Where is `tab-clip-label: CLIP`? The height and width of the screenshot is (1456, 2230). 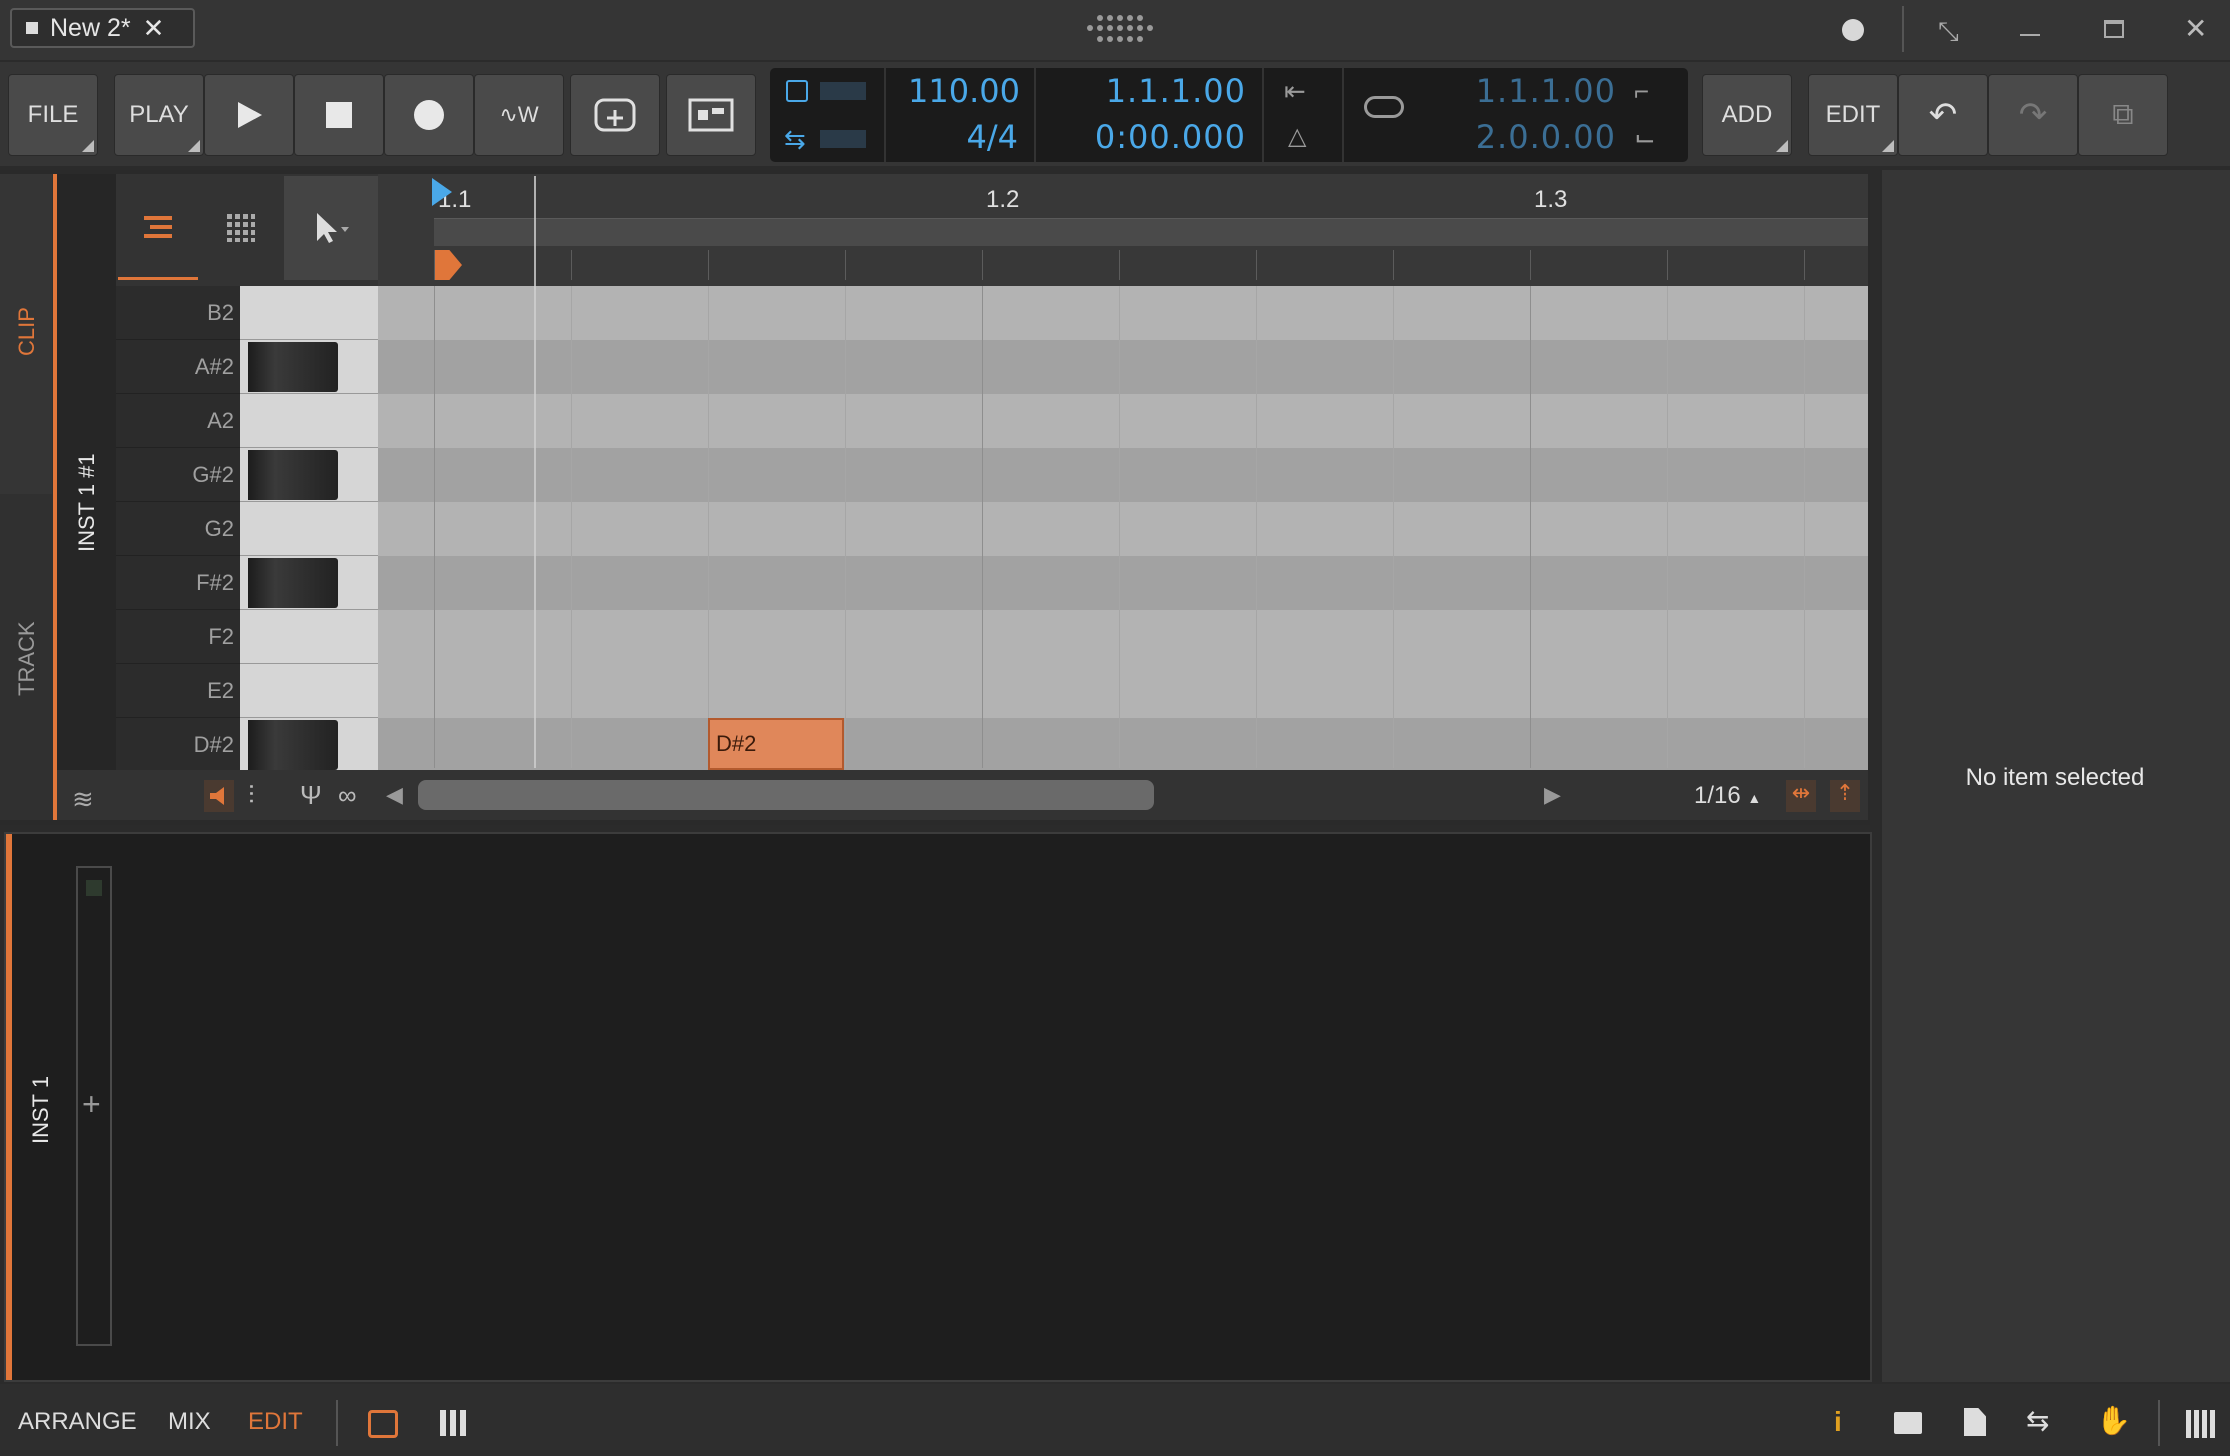 tab-clip-label: CLIP is located at coordinates (26, 331).